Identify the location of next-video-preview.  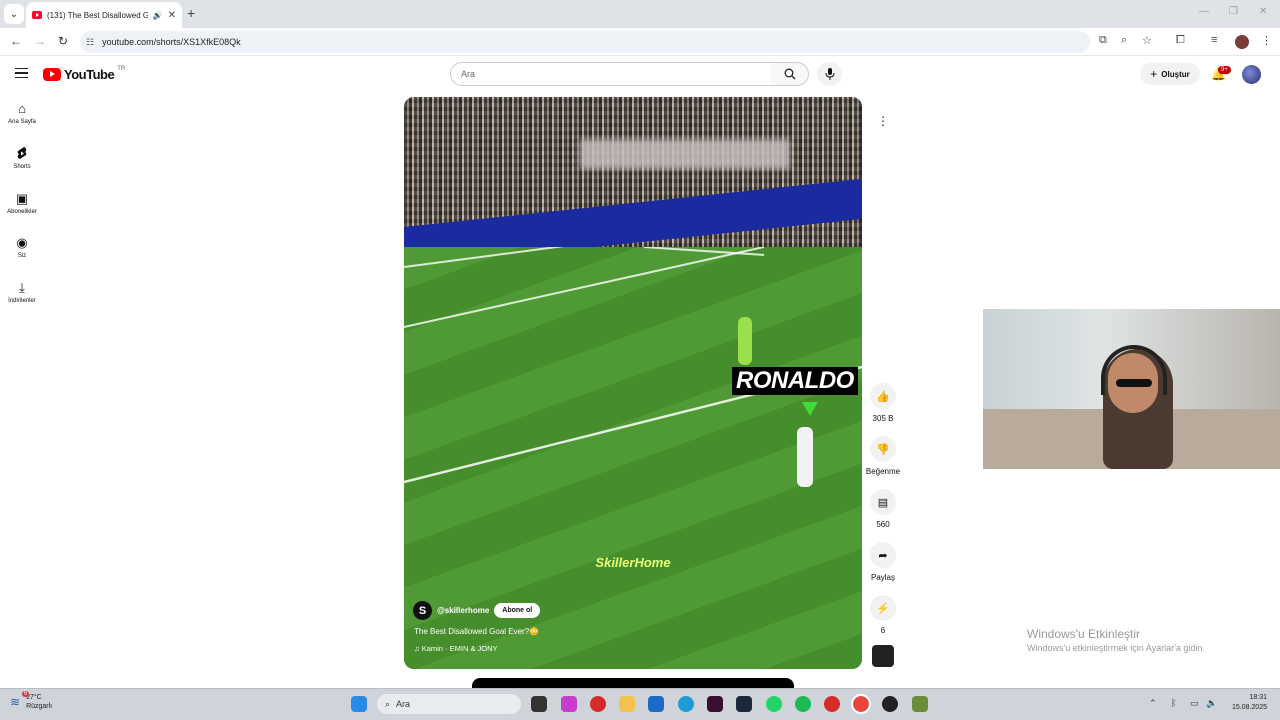
(633, 683).